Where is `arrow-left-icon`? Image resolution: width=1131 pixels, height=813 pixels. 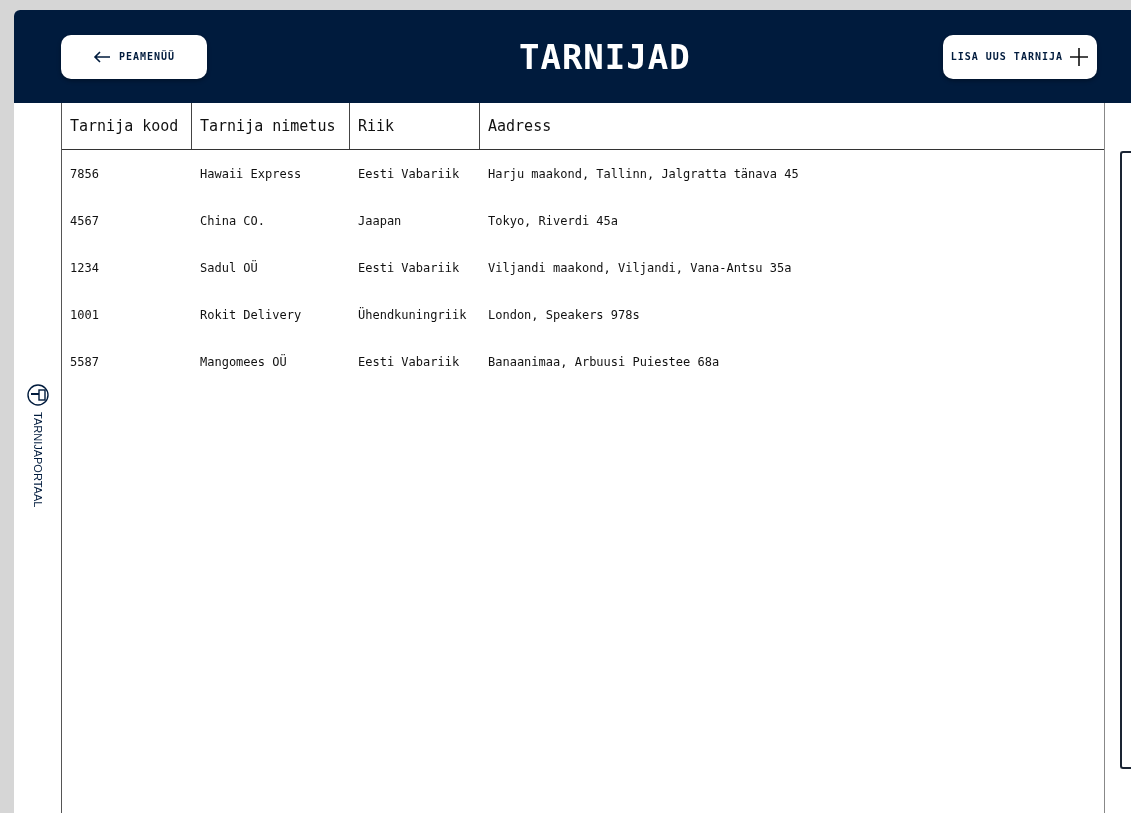 arrow-left-icon is located at coordinates (101, 56).